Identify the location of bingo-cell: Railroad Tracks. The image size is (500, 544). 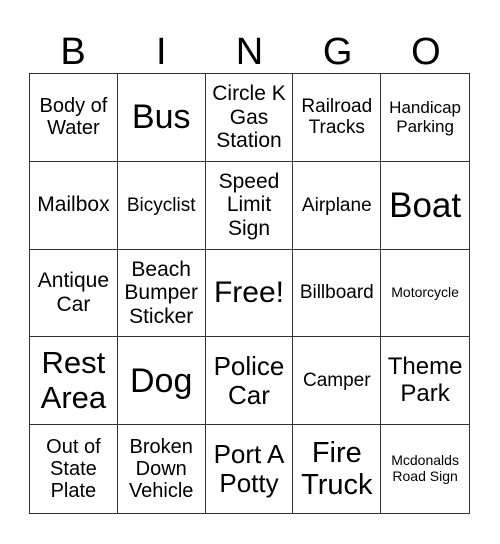
(337, 118).